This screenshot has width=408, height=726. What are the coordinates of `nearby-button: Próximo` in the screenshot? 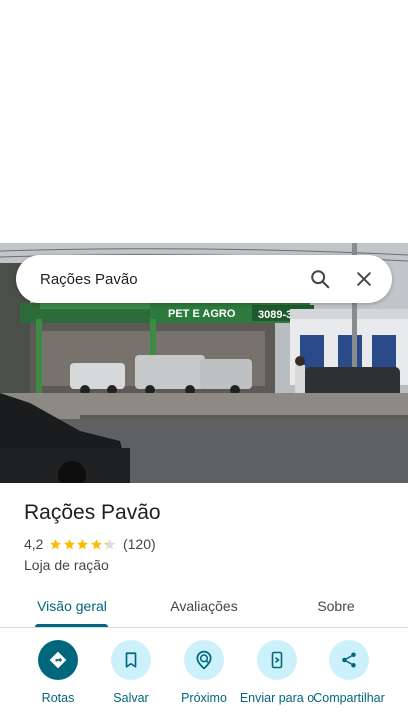 It's located at (204, 673).